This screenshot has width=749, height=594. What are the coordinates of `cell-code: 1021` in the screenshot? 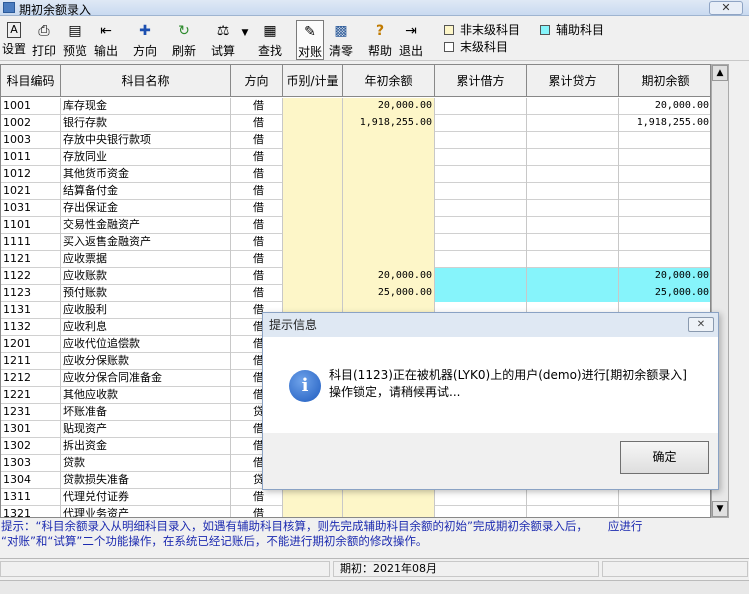 It's located at (31, 191).